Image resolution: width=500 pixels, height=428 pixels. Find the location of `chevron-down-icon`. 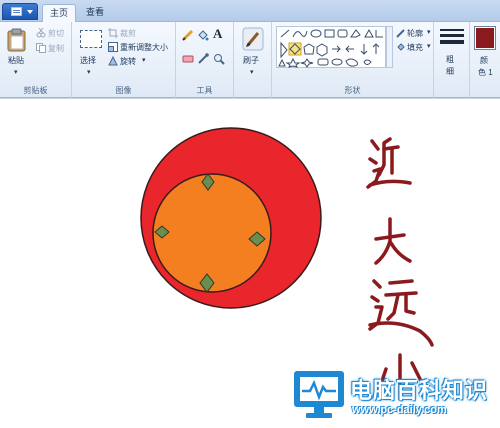

chevron-down-icon is located at coordinates (30, 12).